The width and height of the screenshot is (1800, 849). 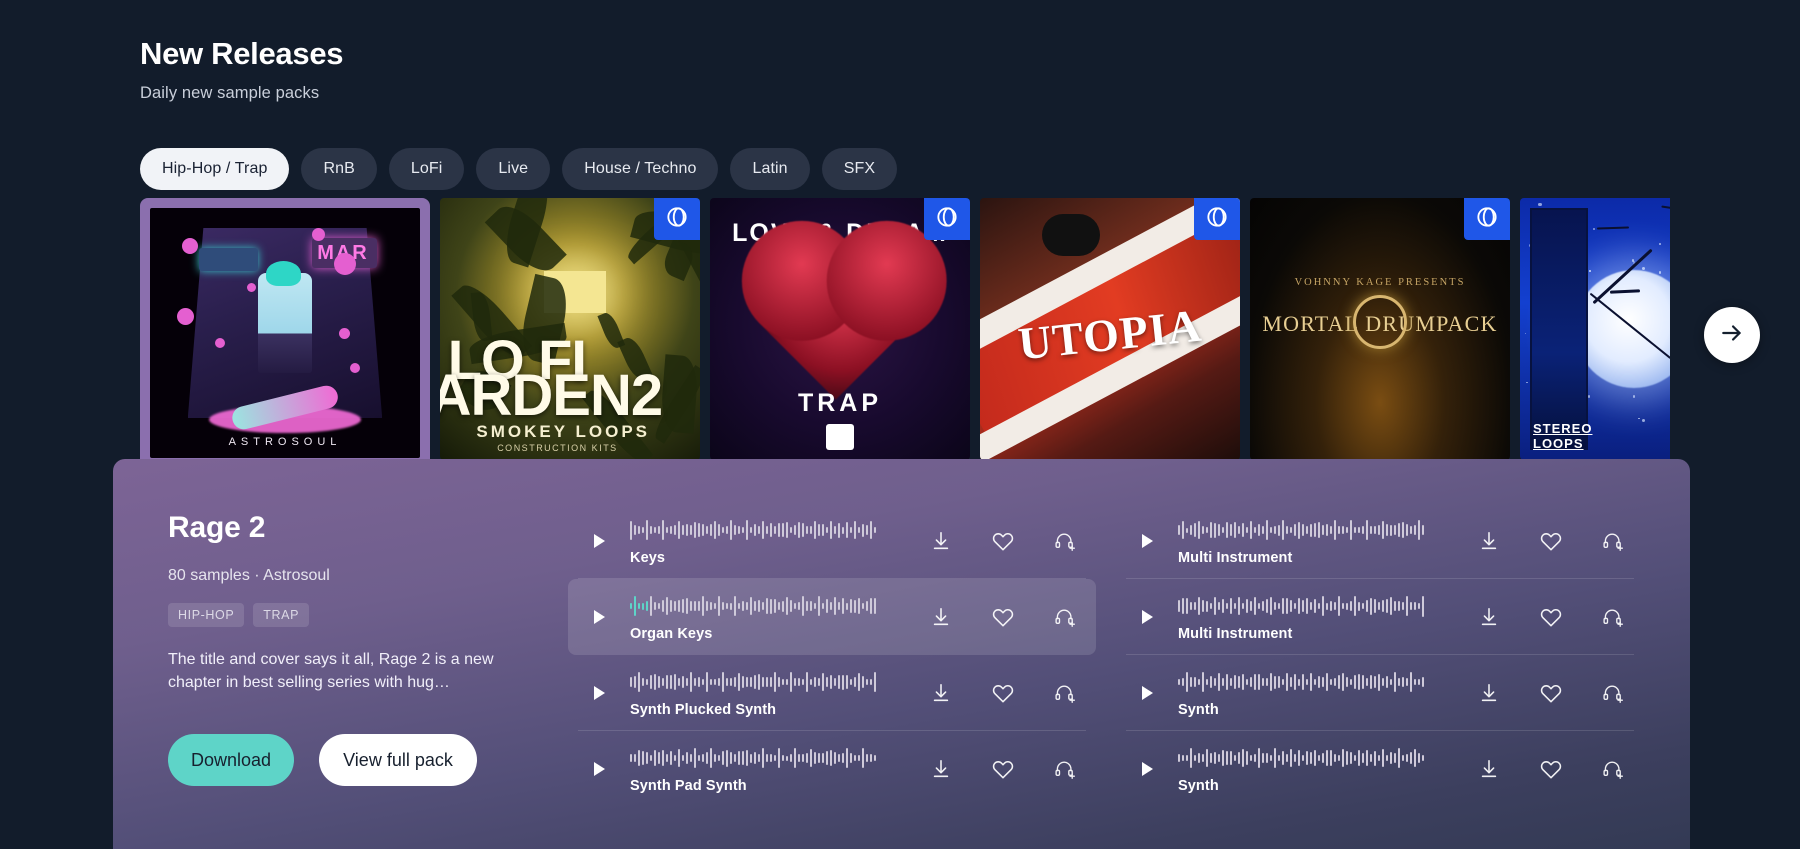 I want to click on track-body: Multi Instrument, so click(x=1319, y=541).